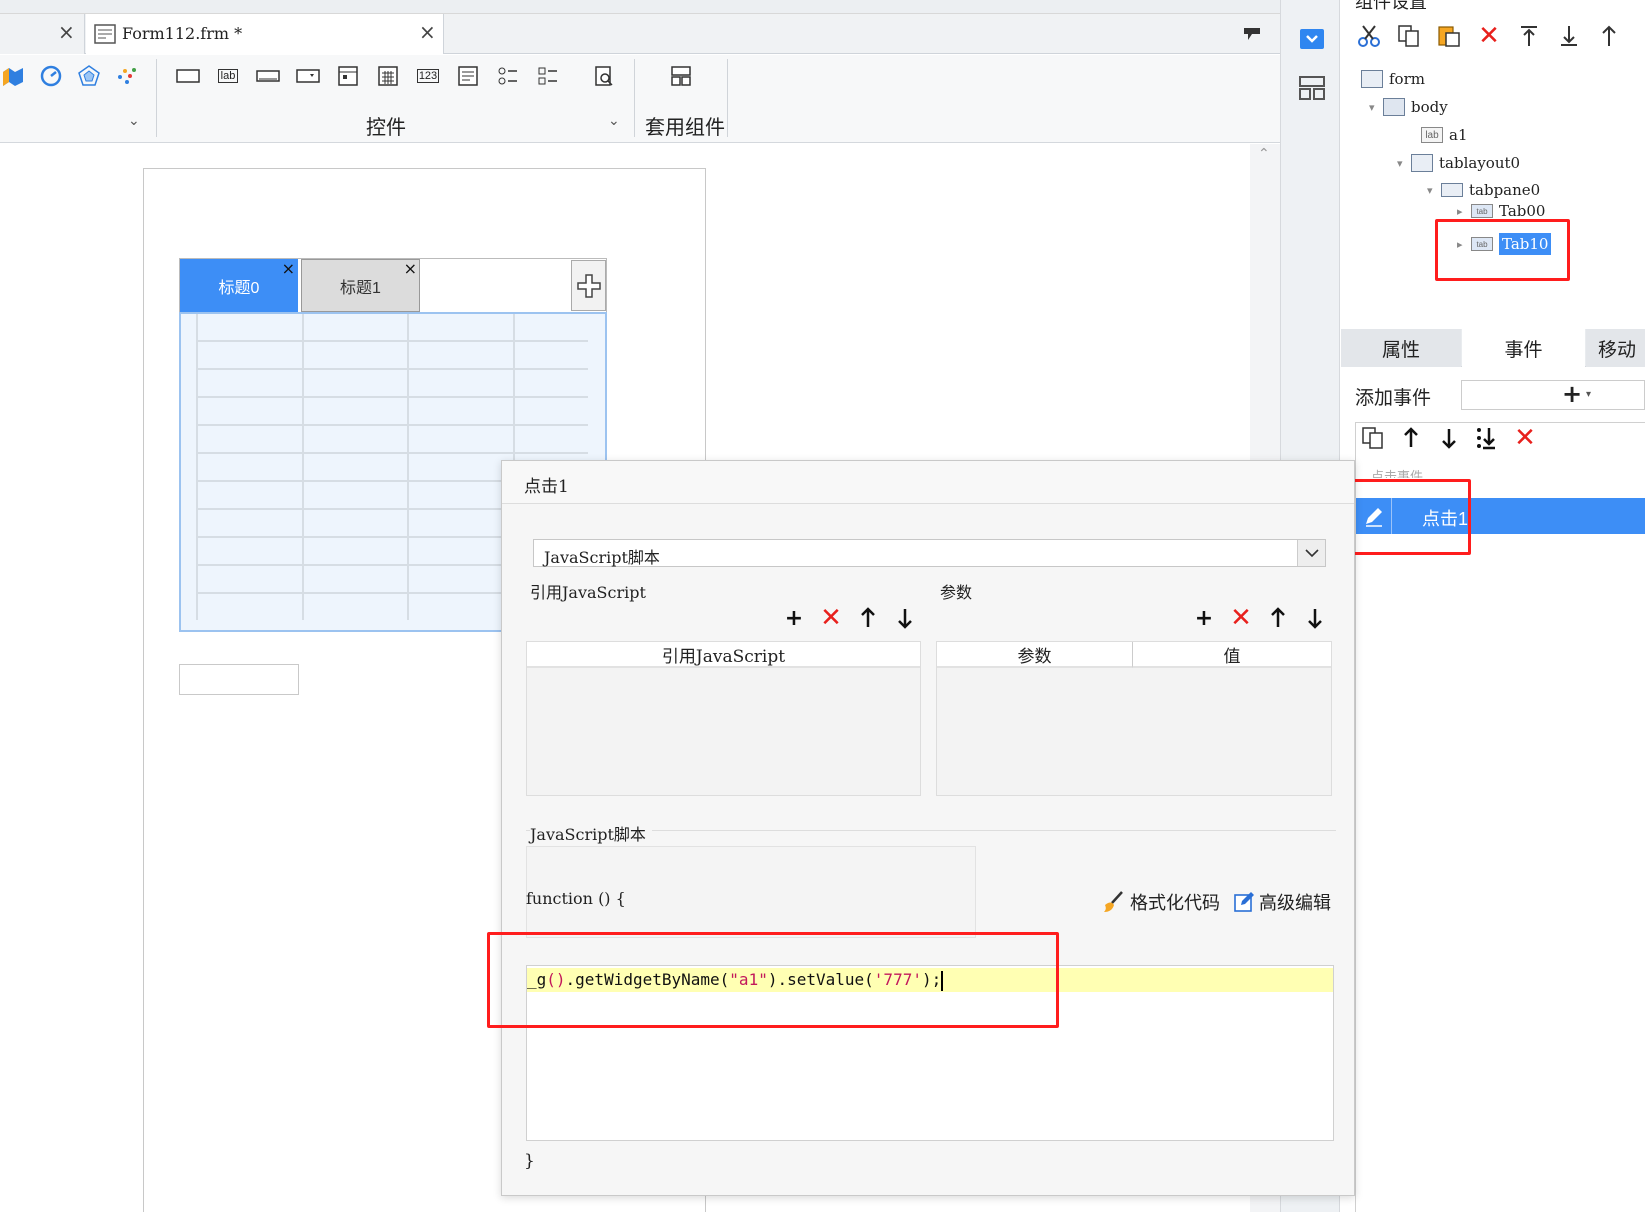 This screenshot has width=1645, height=1212. What do you see at coordinates (1408, 107) in the screenshot?
I see `tree-node-body: ▾ body` at bounding box center [1408, 107].